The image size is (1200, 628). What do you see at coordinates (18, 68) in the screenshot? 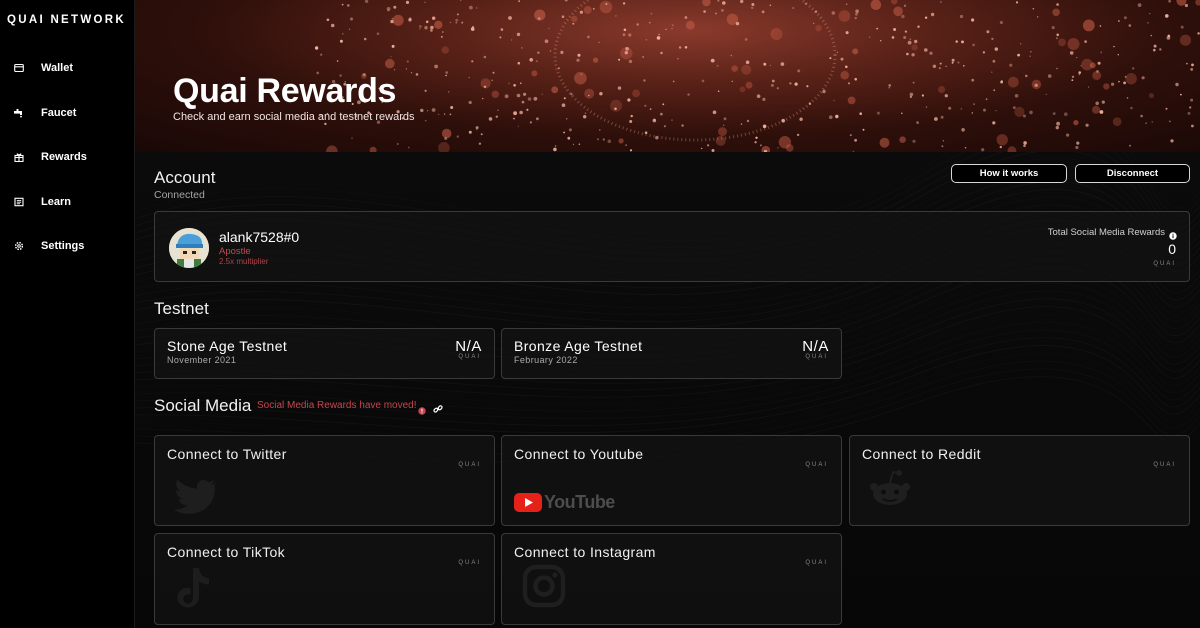
I see `wallet-icon` at bounding box center [18, 68].